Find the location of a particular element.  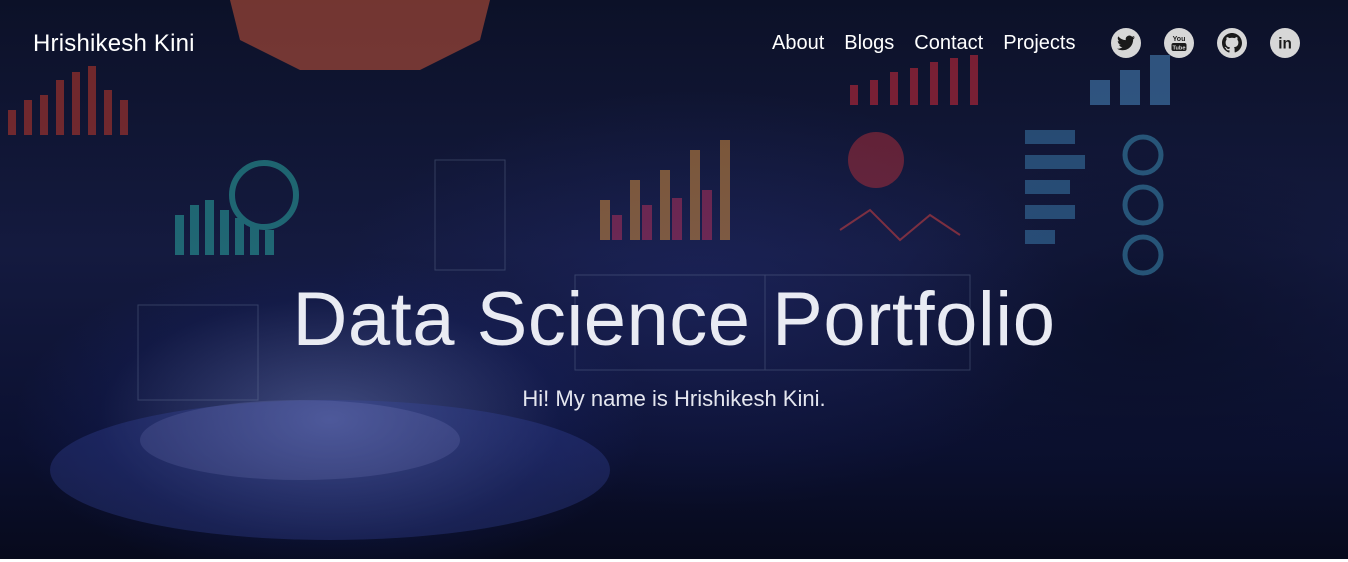

svg-text: in is located at coordinates (1285, 43).